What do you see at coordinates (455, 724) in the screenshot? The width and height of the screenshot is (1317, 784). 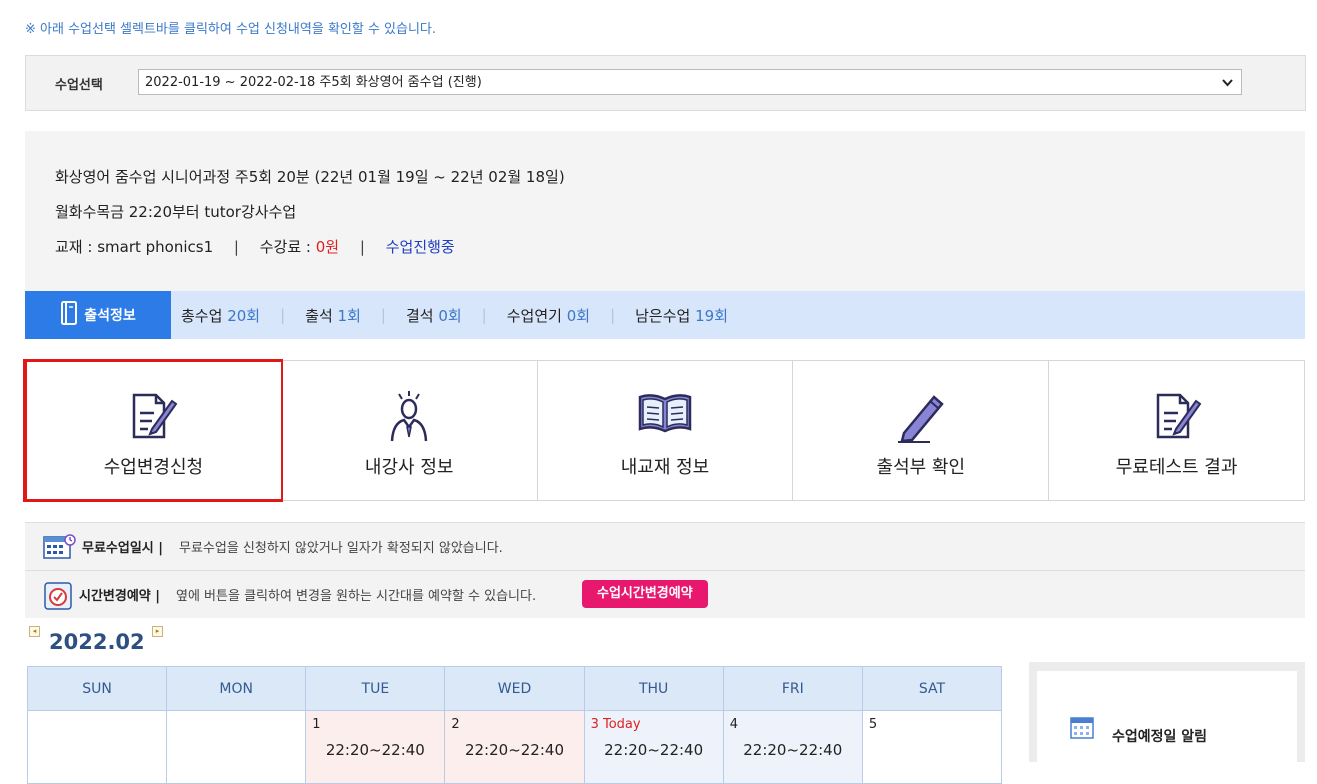 I see `day-number: 2` at bounding box center [455, 724].